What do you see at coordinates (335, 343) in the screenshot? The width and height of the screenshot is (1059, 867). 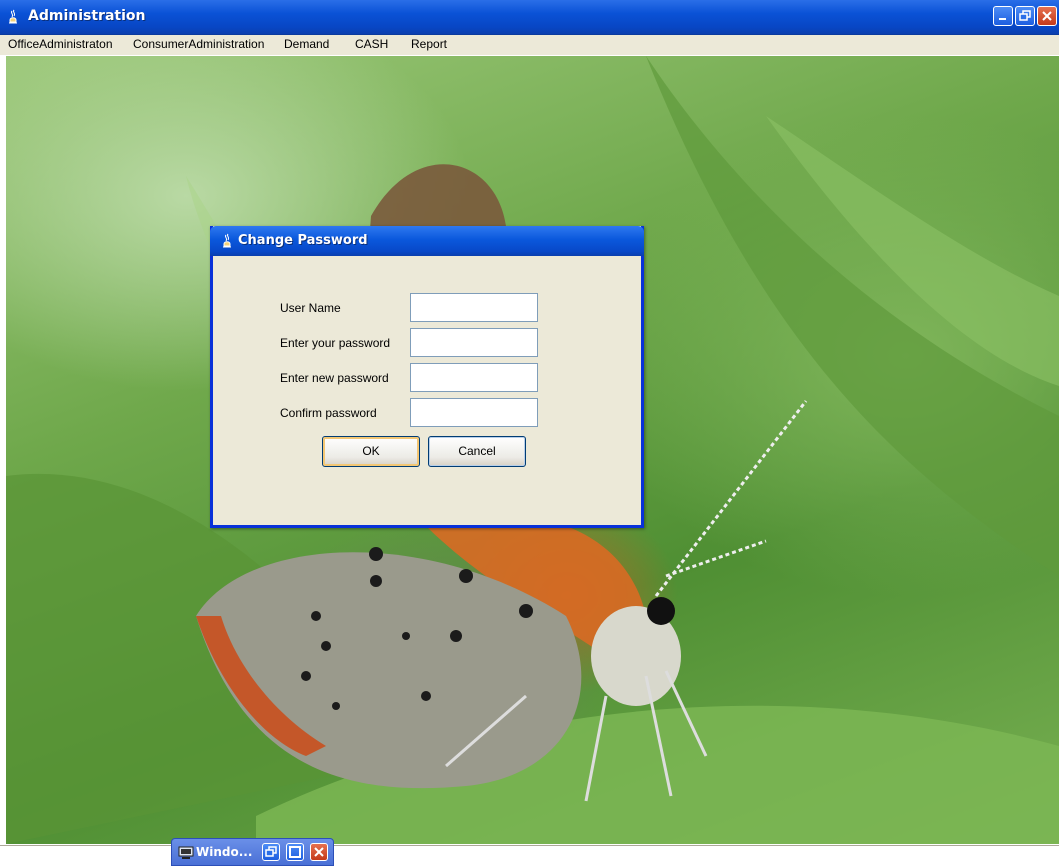 I see `current-password-label: Enter your password` at bounding box center [335, 343].